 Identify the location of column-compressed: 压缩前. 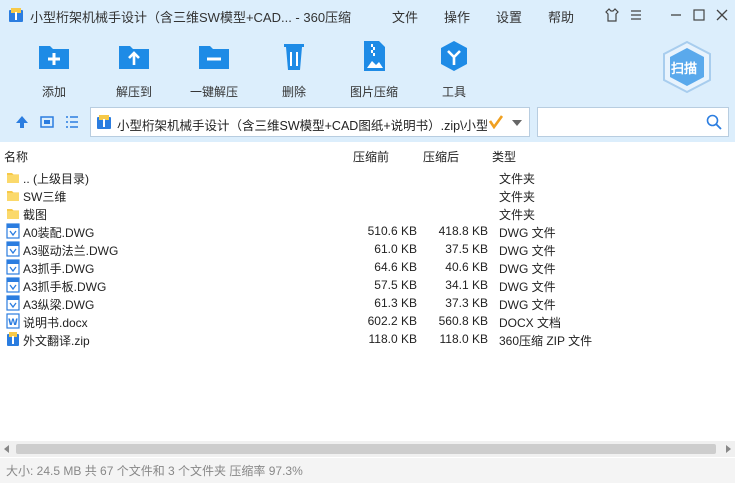
(371, 156).